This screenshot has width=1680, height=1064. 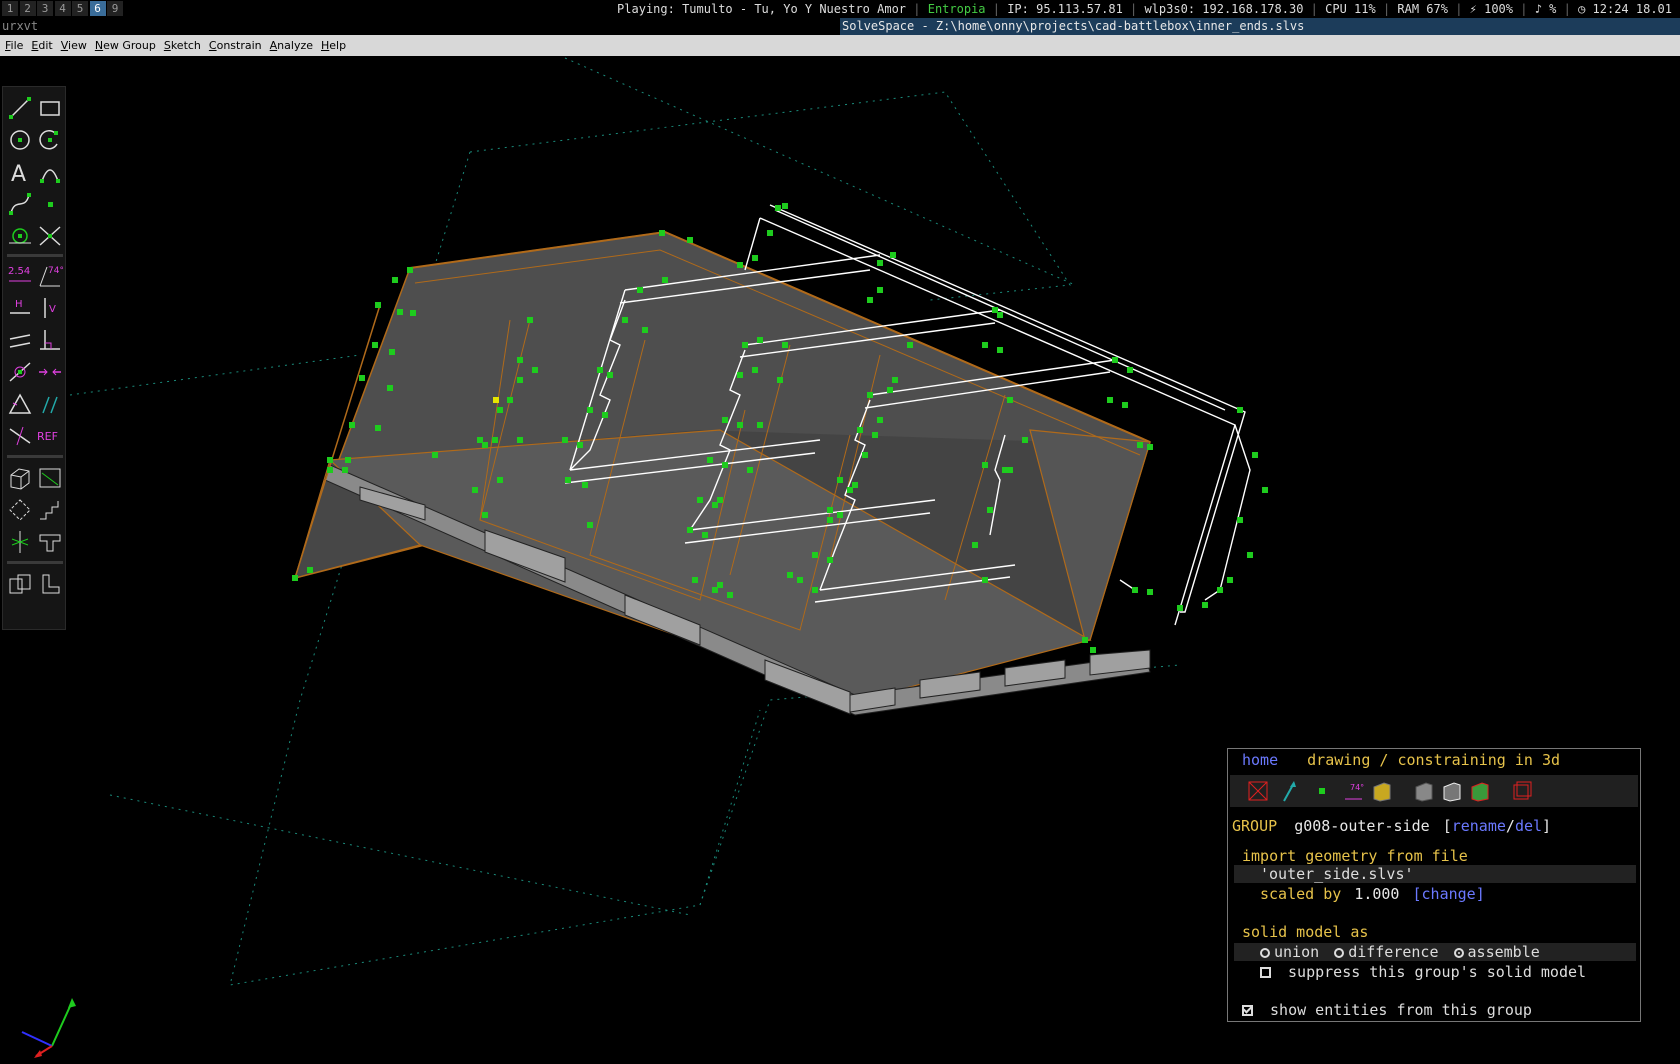 What do you see at coordinates (1504, 952) in the screenshot?
I see `assemble-label: assemble` at bounding box center [1504, 952].